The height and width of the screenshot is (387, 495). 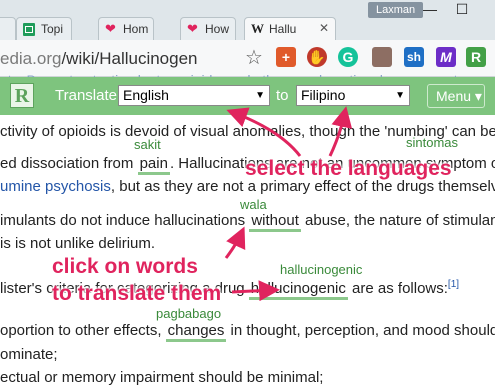 What do you see at coordinates (288, 204) in the screenshot?
I see `annotation-arrows` at bounding box center [288, 204].